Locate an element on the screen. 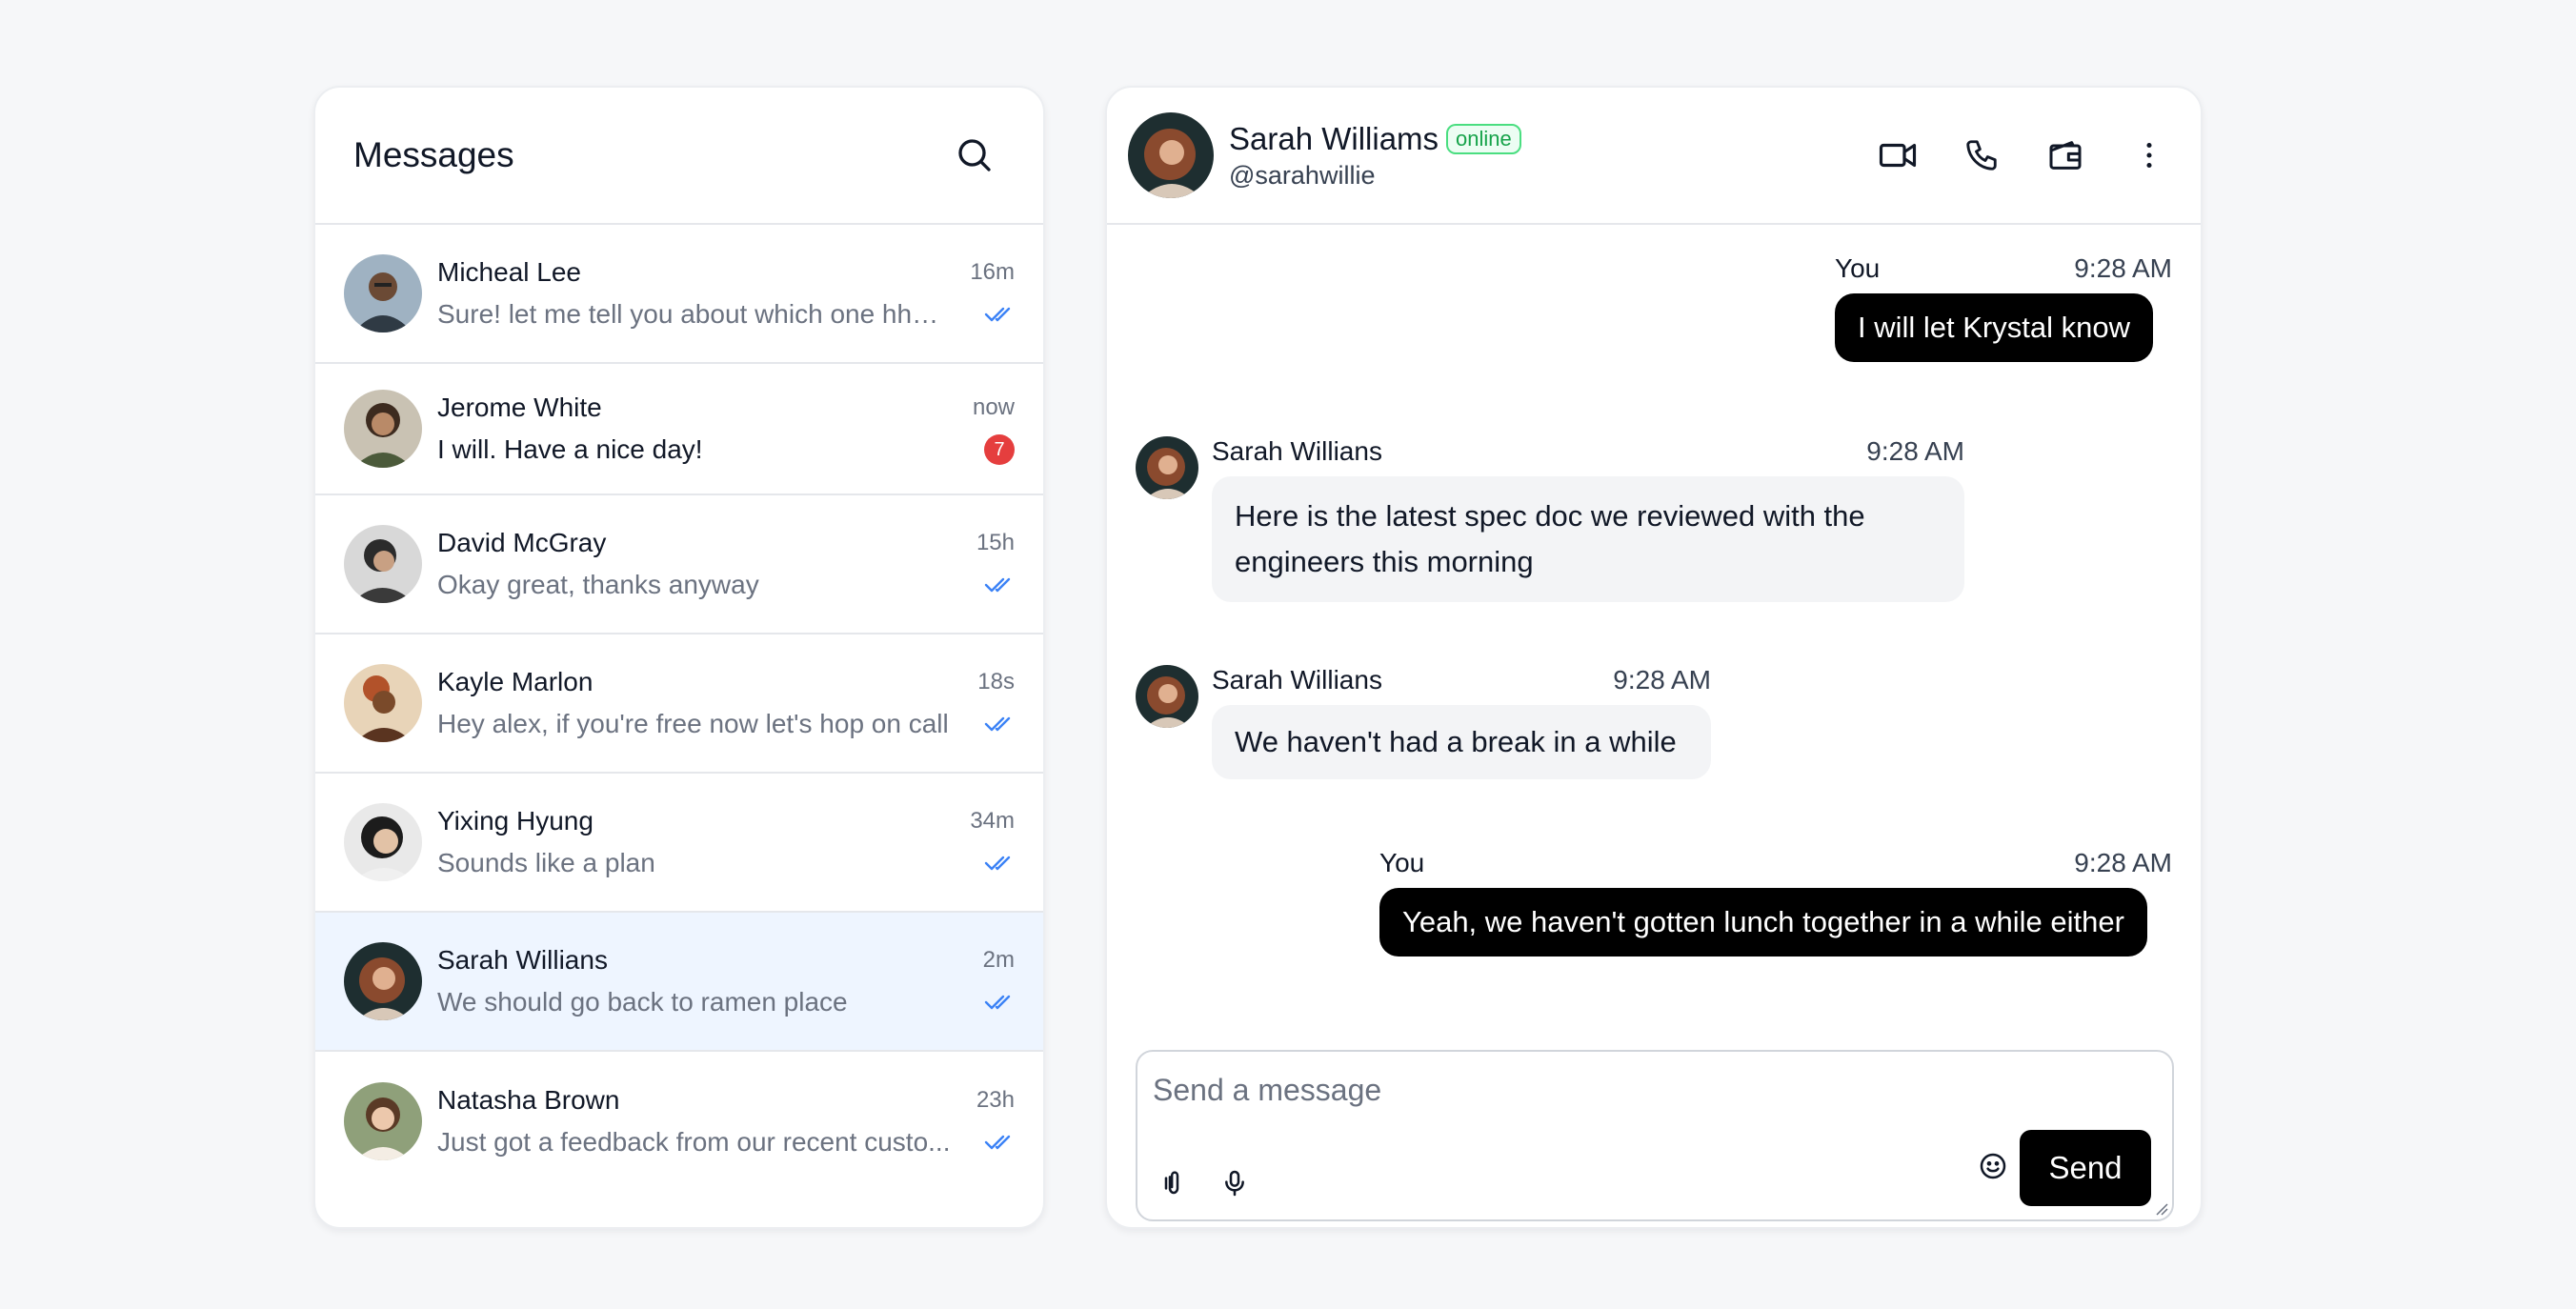 This screenshot has height=1309, width=2576. smiley-icon is located at coordinates (1993, 1166).